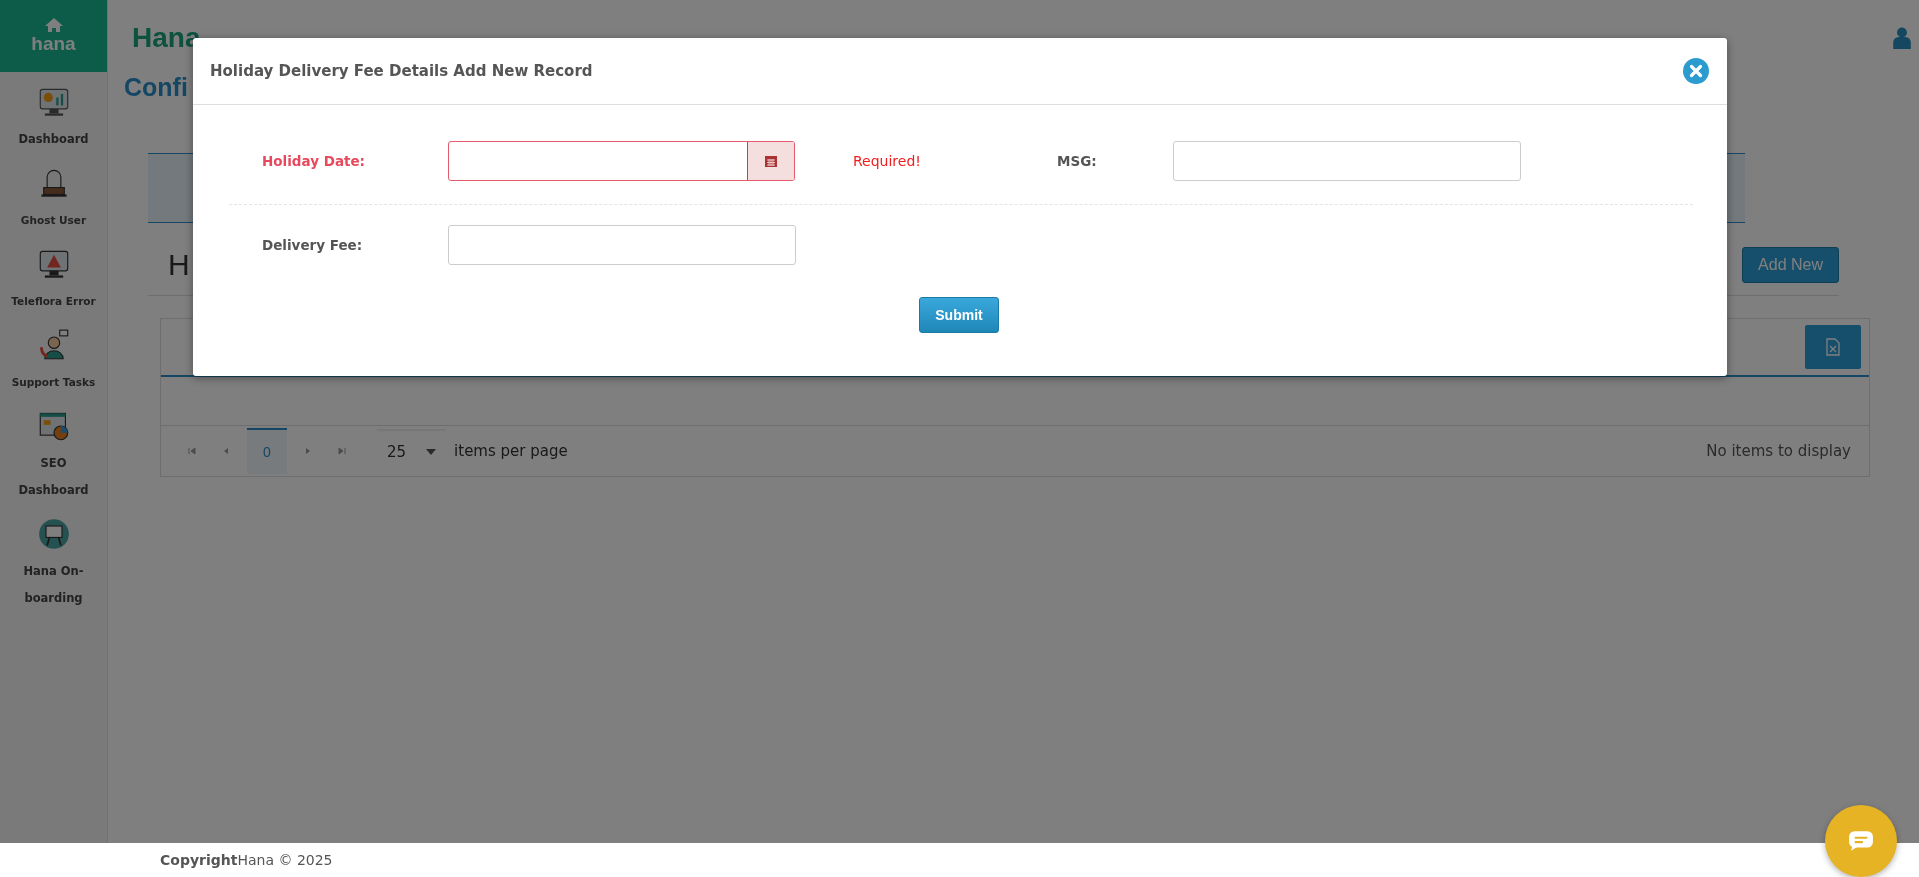 This screenshot has width=1919, height=877. I want to click on excel-export-button, so click(1833, 347).